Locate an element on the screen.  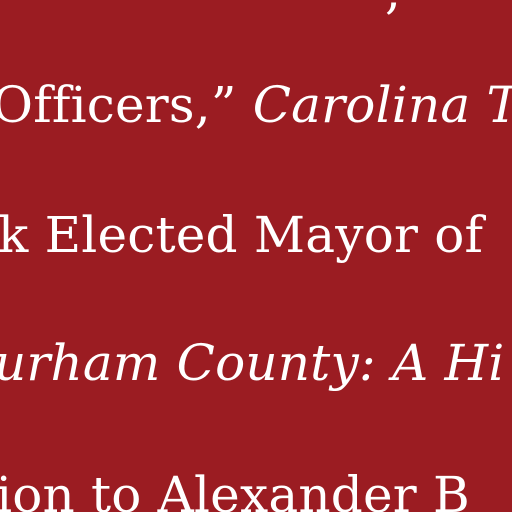
text-segment: k Elected Mayor of is located at coordinates (242, 235).